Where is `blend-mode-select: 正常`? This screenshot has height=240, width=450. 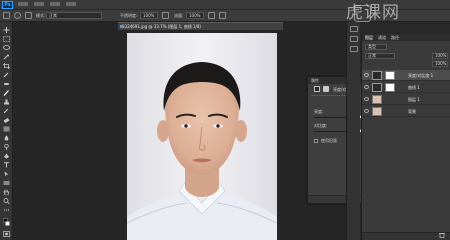
blend-mode-select: 正常 is located at coordinates (380, 56).